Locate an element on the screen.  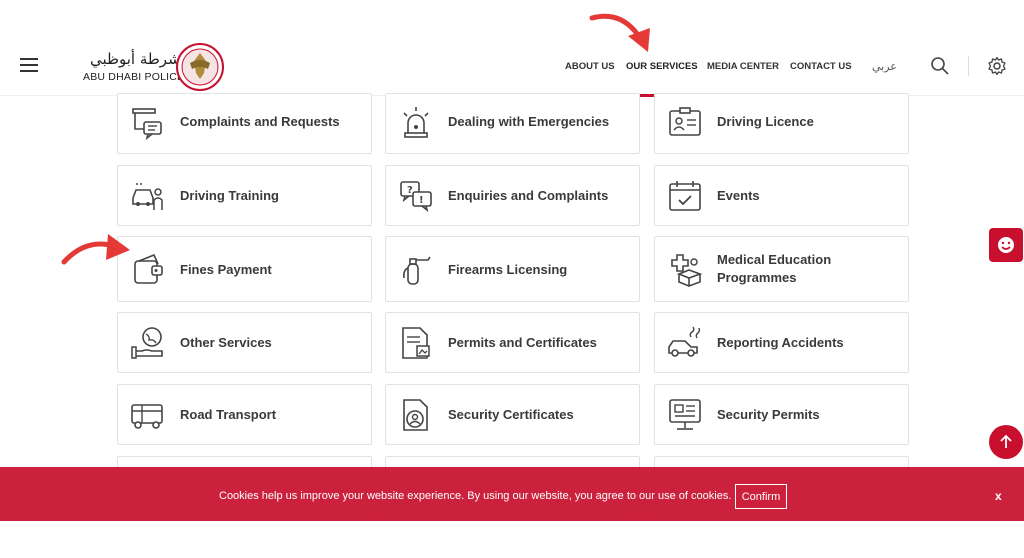
search-icon is located at coordinates (940, 66).